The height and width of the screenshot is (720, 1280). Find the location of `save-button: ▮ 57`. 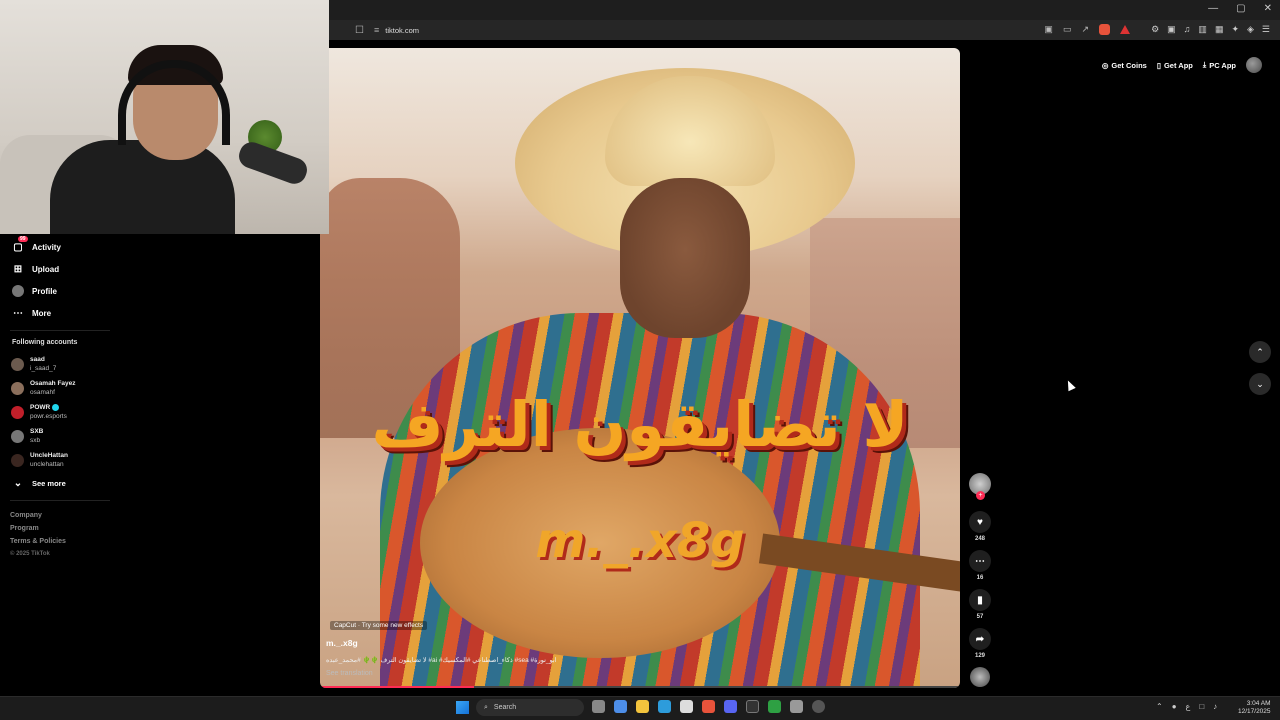

save-button: ▮ 57 is located at coordinates (980, 604).